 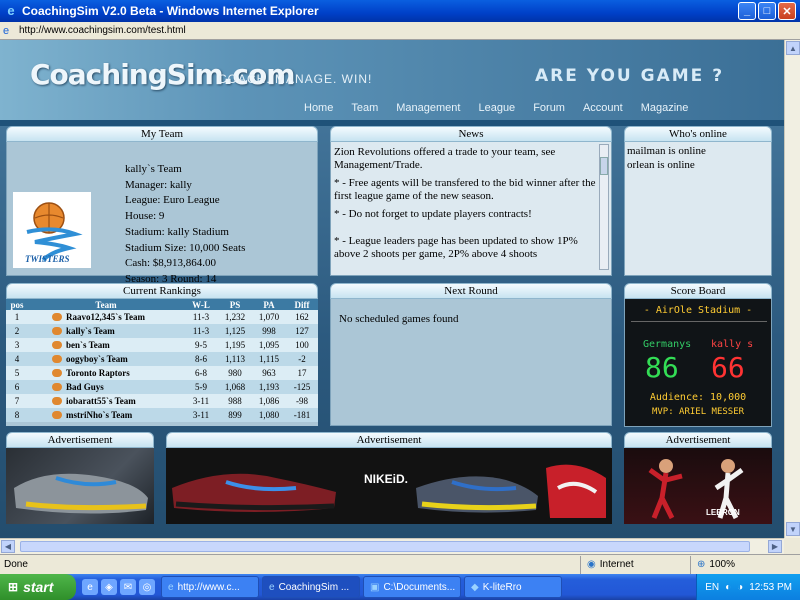 What do you see at coordinates (318, 108) in the screenshot?
I see `nav-home: Home` at bounding box center [318, 108].